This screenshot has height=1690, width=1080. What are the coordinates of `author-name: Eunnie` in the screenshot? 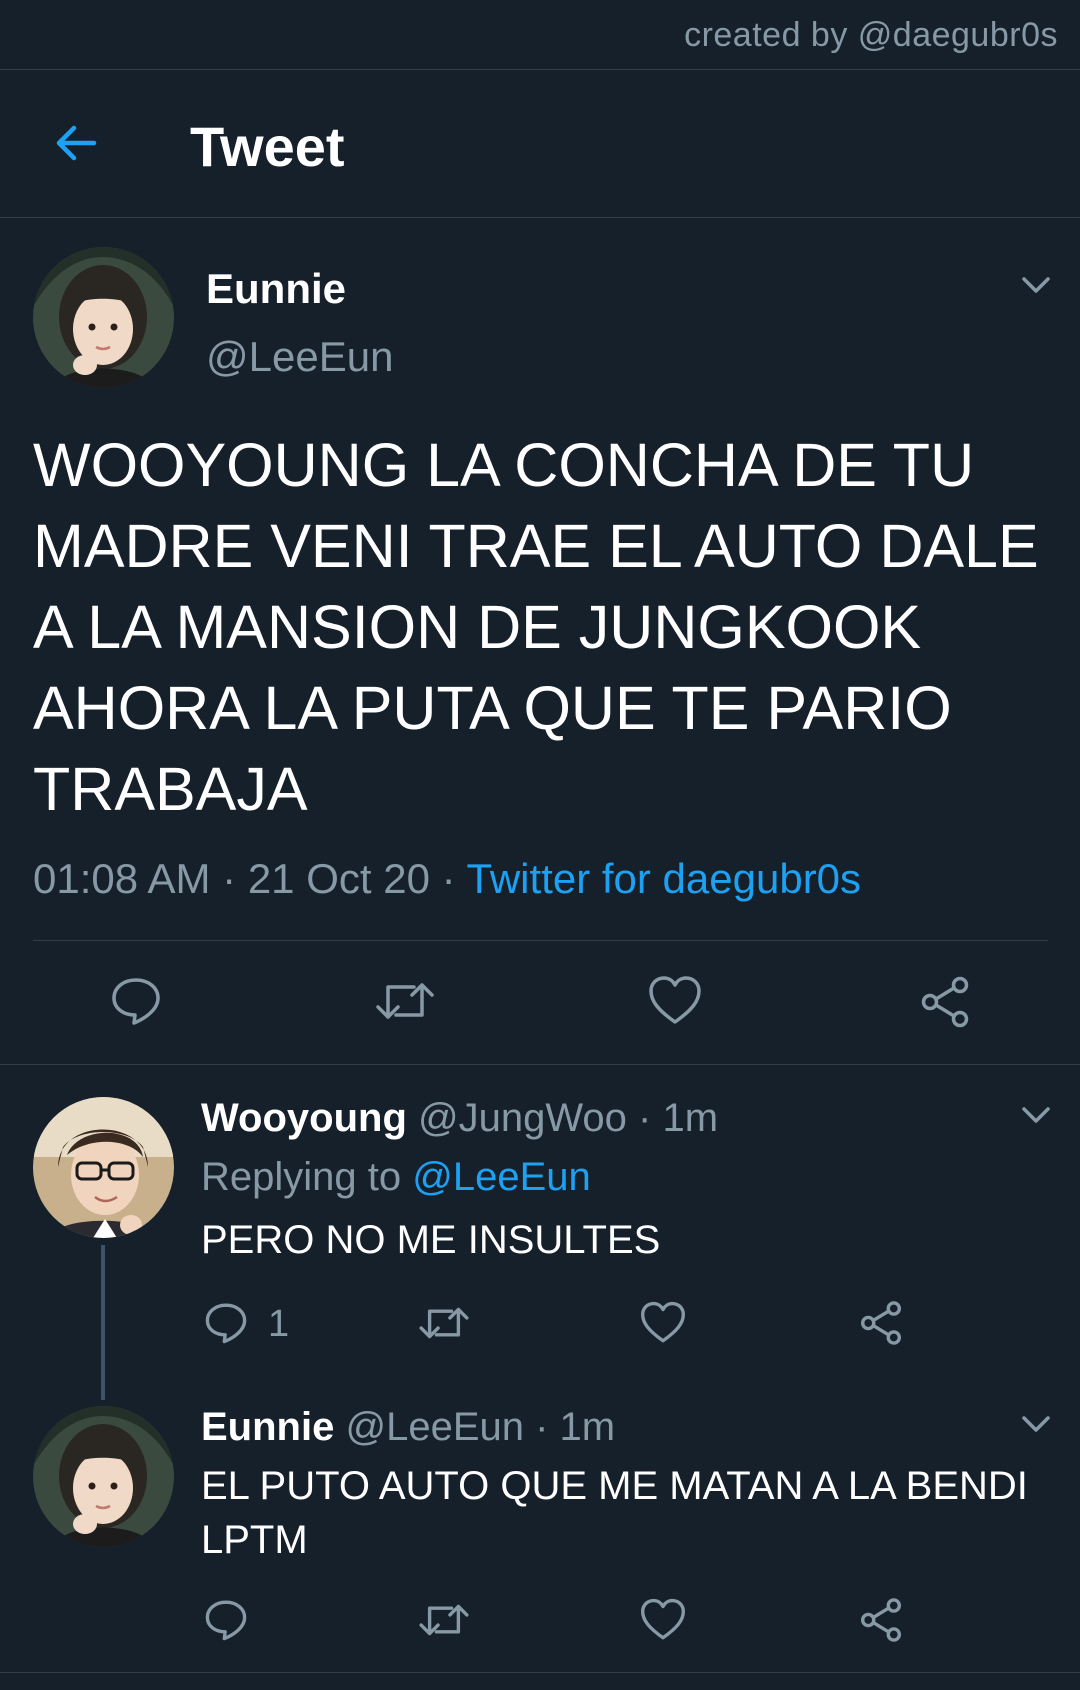 It's located at (276, 289).